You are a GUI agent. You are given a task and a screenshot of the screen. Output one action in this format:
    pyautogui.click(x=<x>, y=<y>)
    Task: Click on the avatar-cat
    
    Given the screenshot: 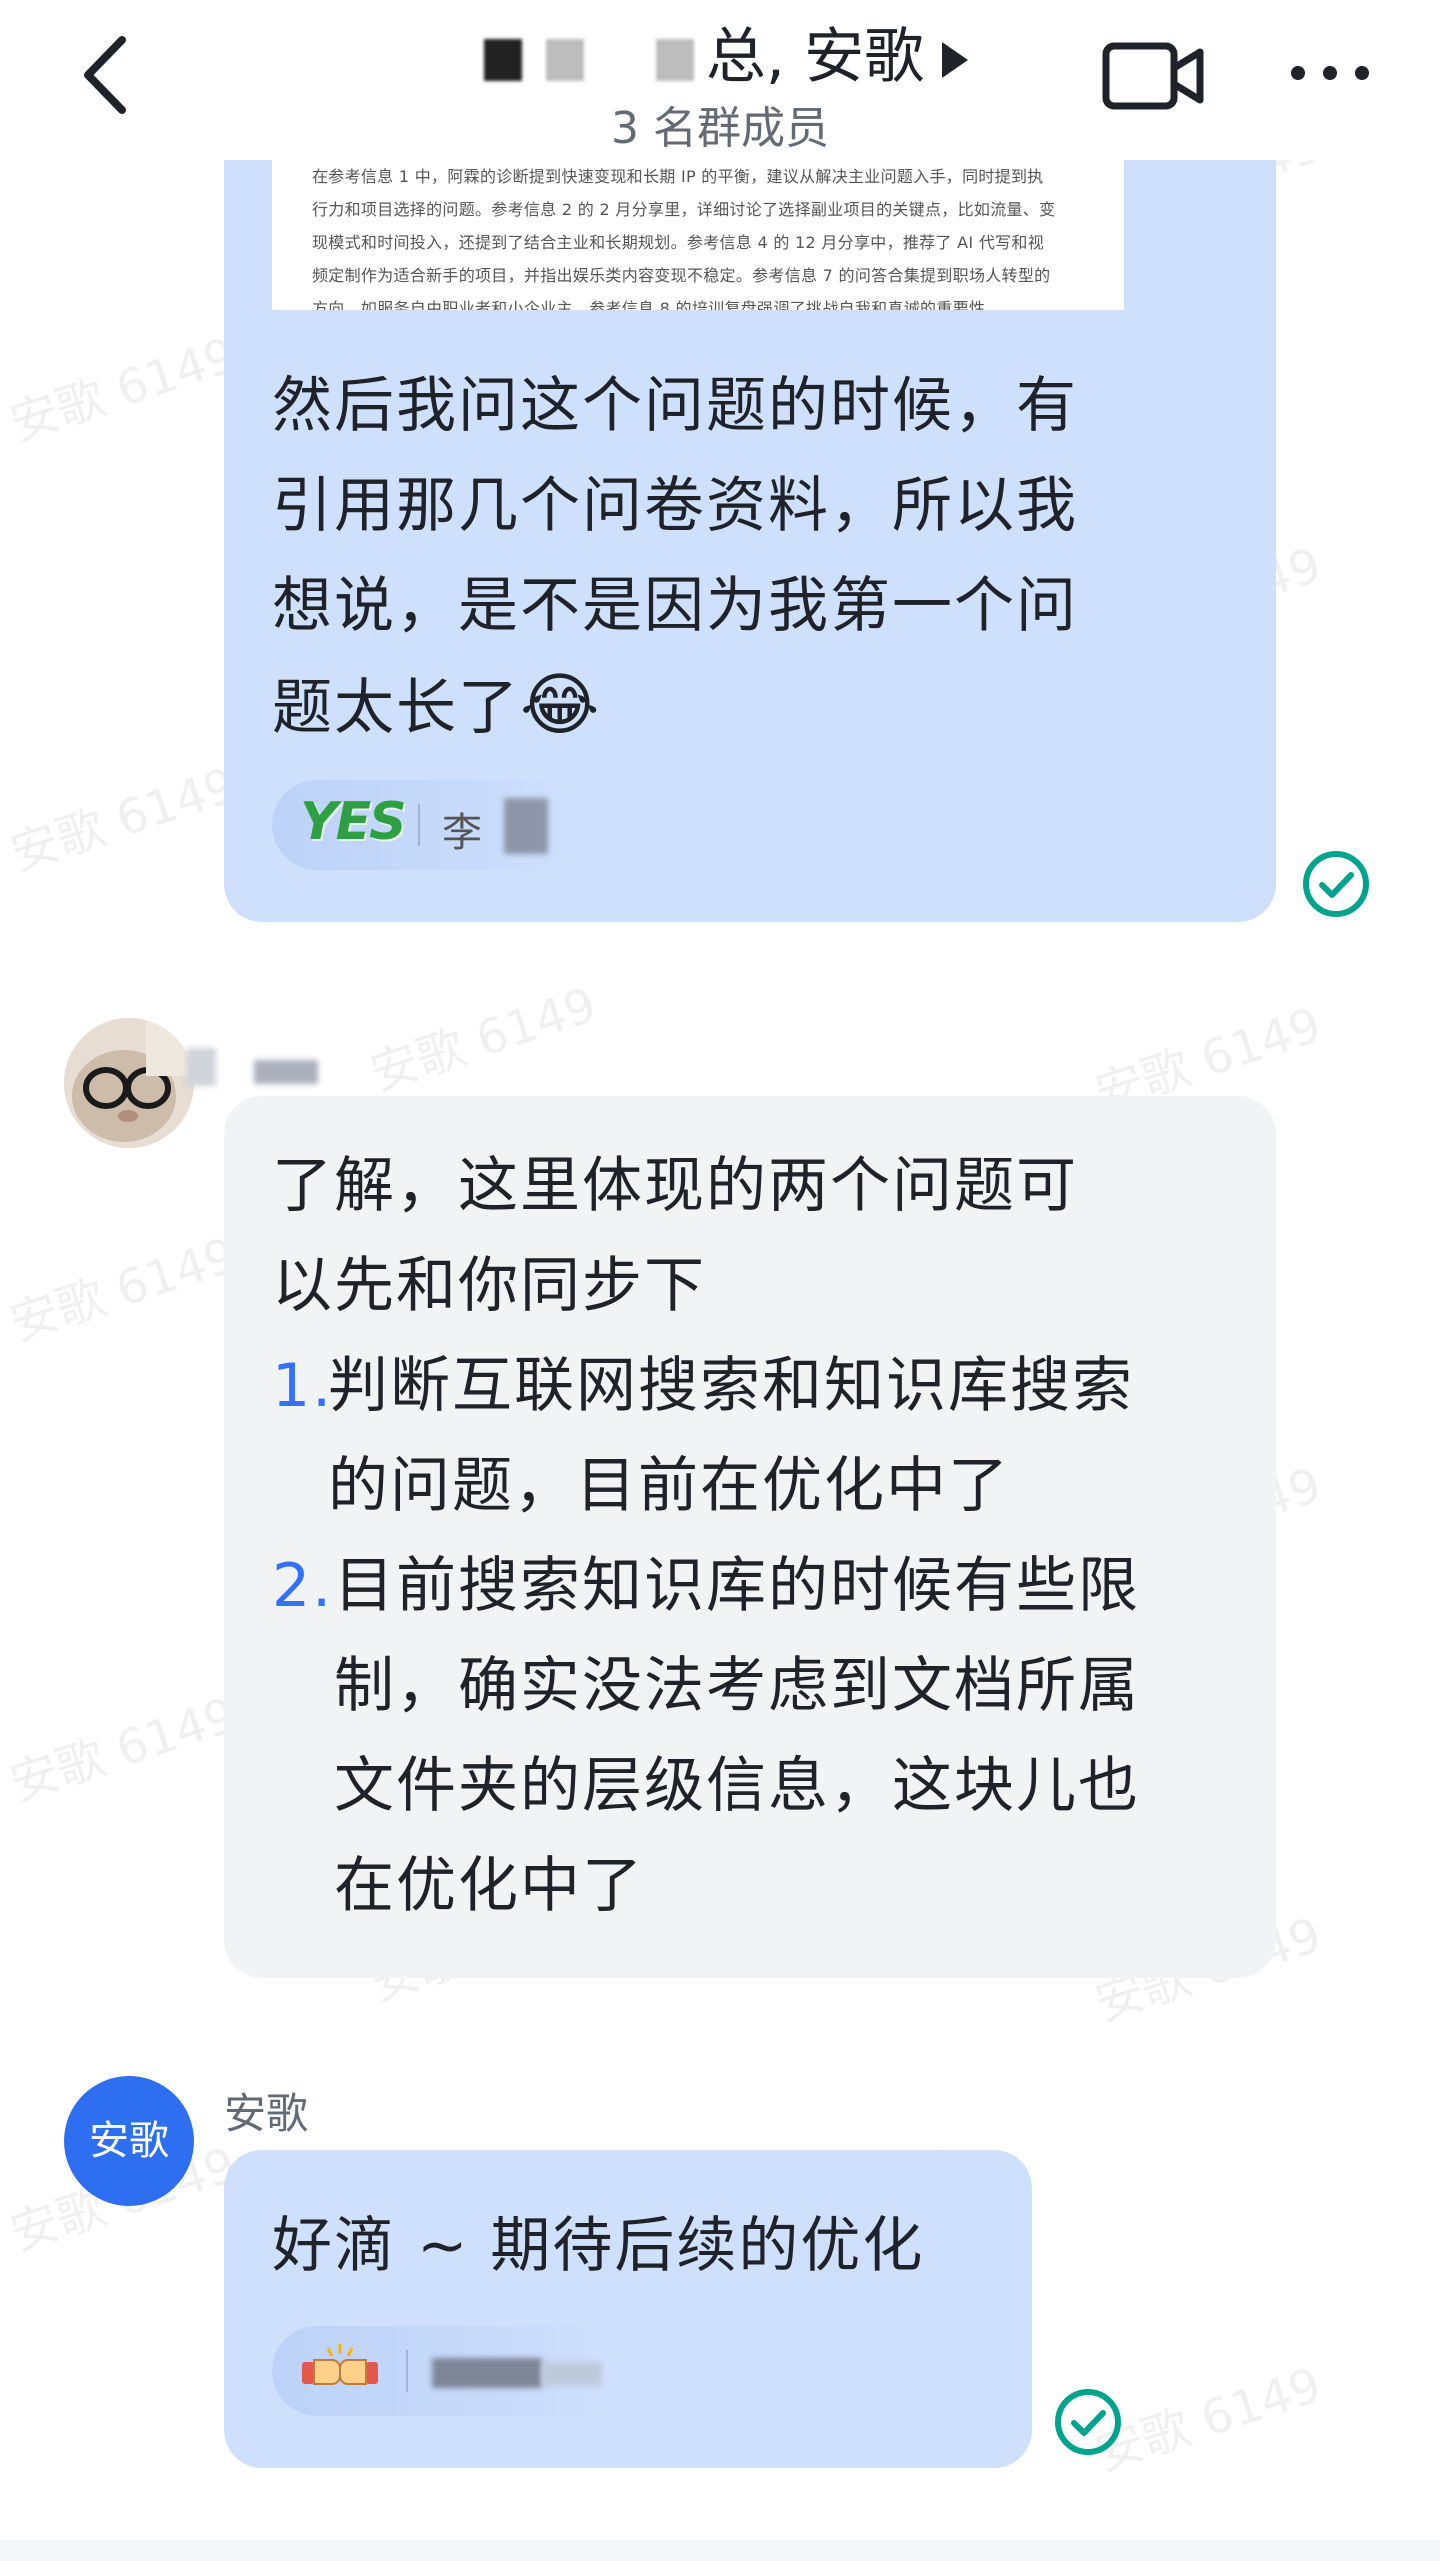 What is the action you would take?
    pyautogui.click(x=129, y=1083)
    